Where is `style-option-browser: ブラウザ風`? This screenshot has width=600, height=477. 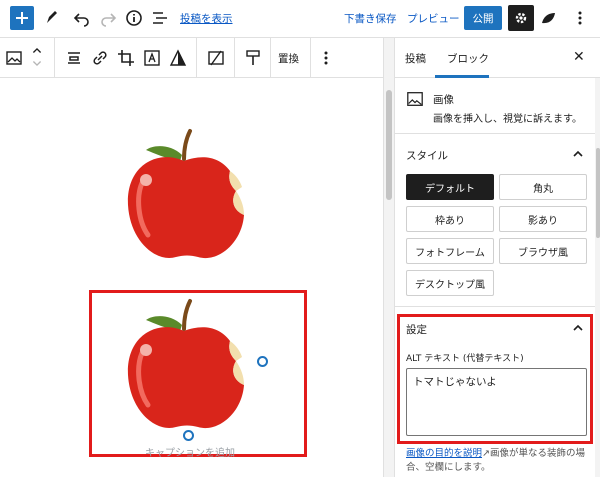
style-option-browser: ブラウザ風 is located at coordinates (543, 251).